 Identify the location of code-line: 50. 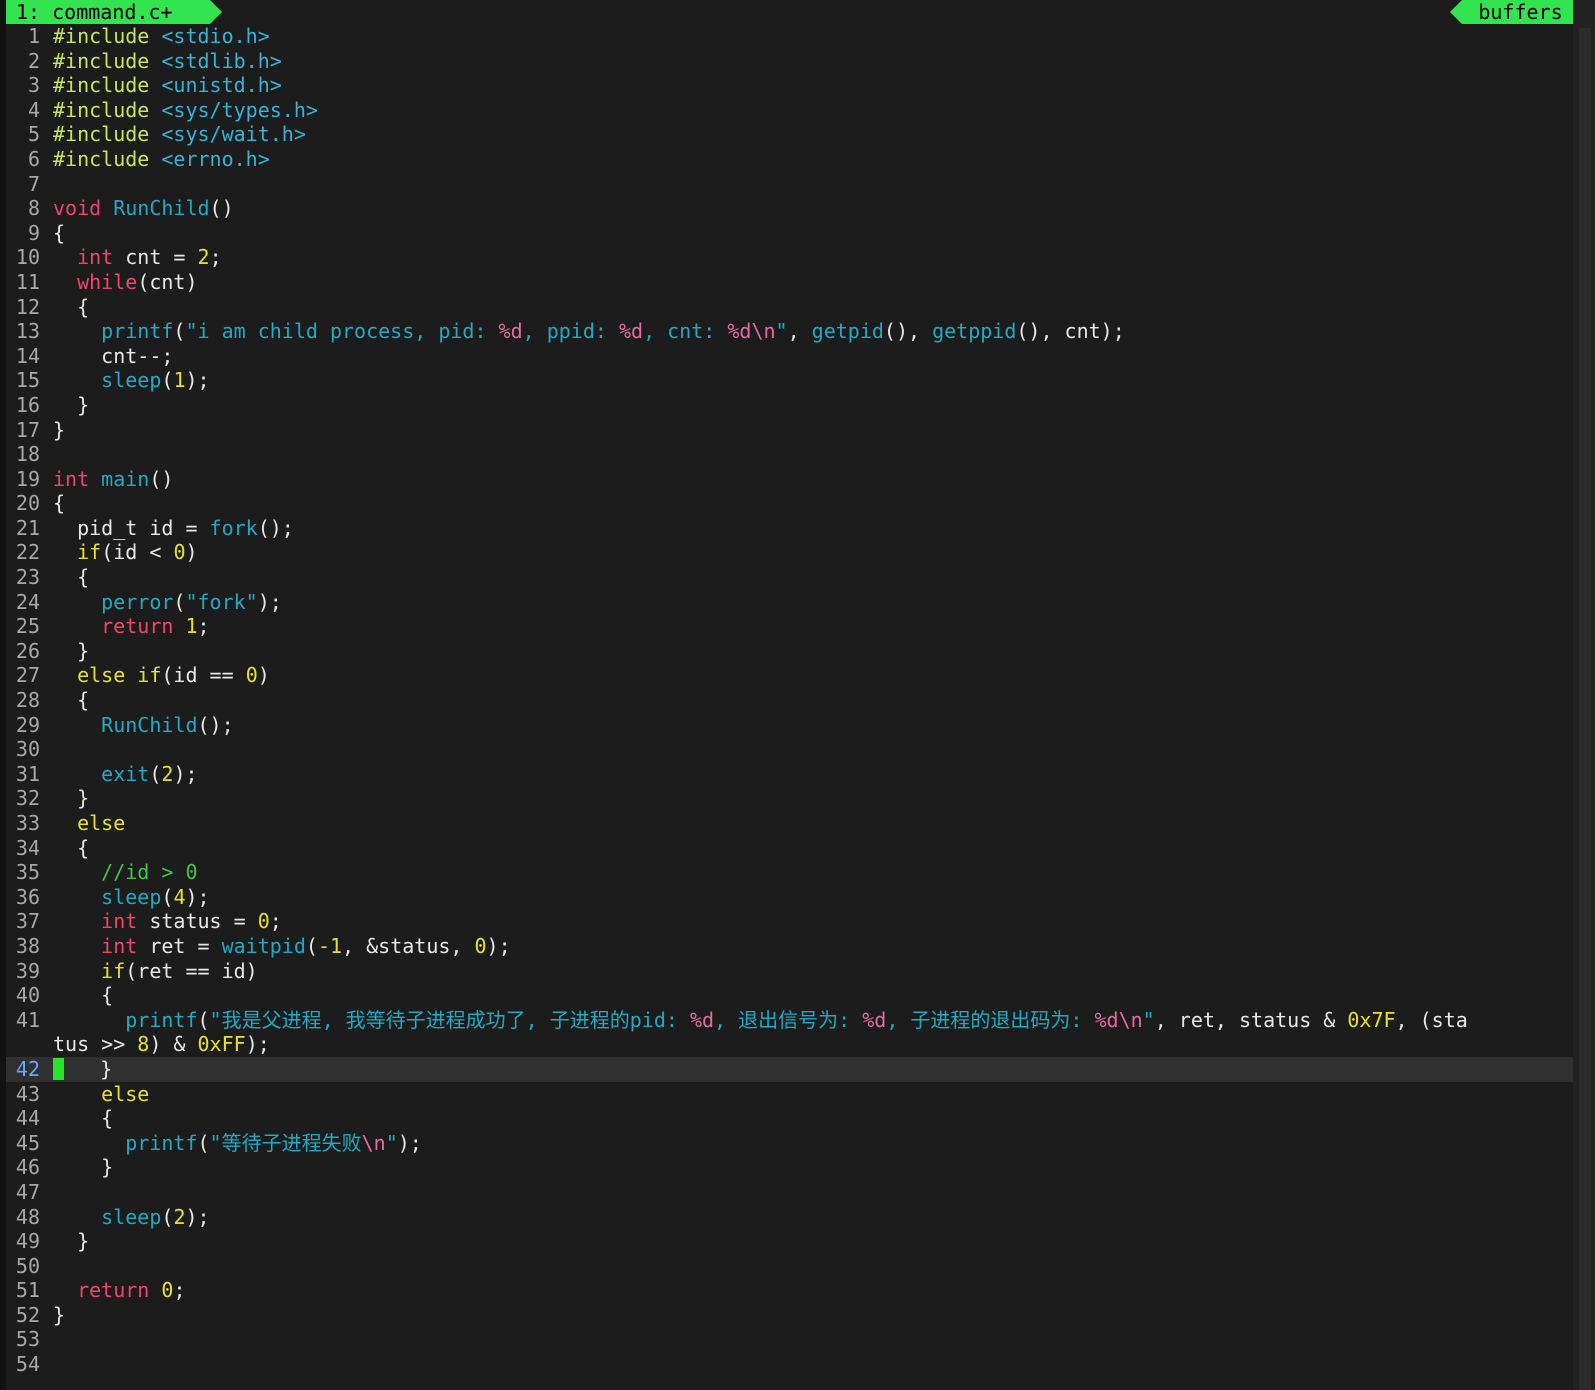
(789, 1266).